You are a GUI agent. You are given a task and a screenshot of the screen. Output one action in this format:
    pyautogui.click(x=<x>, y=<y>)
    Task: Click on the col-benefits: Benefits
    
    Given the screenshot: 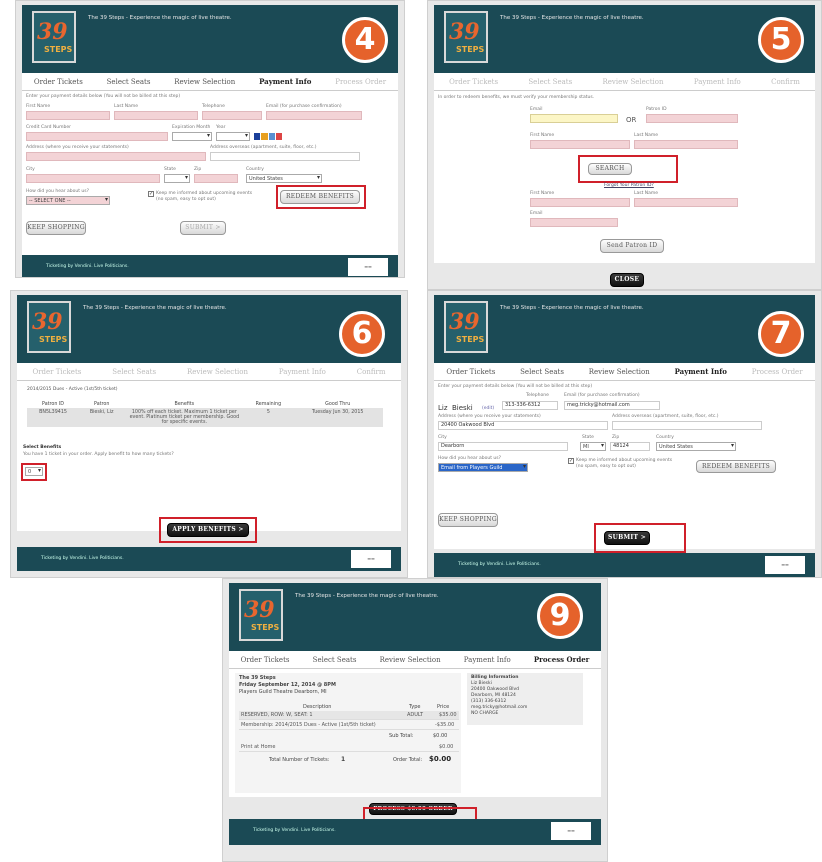 What is the action you would take?
    pyautogui.click(x=184, y=404)
    